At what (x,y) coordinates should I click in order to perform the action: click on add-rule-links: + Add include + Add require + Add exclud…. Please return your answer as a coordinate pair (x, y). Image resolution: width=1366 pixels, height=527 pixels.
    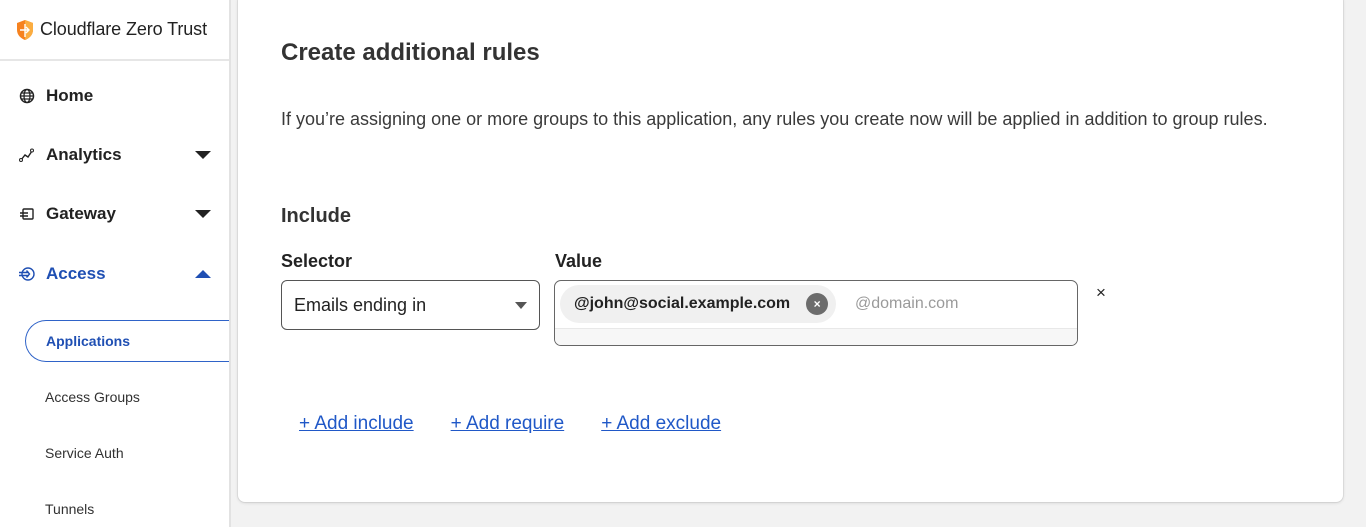
    Looking at the image, I should click on (510, 424).